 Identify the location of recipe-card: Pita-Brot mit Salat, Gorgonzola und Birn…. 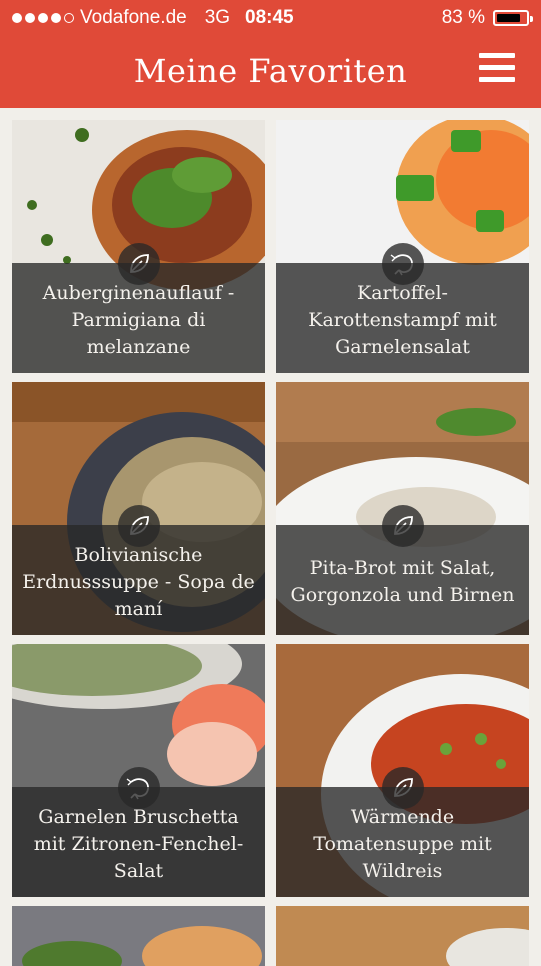
(402, 508).